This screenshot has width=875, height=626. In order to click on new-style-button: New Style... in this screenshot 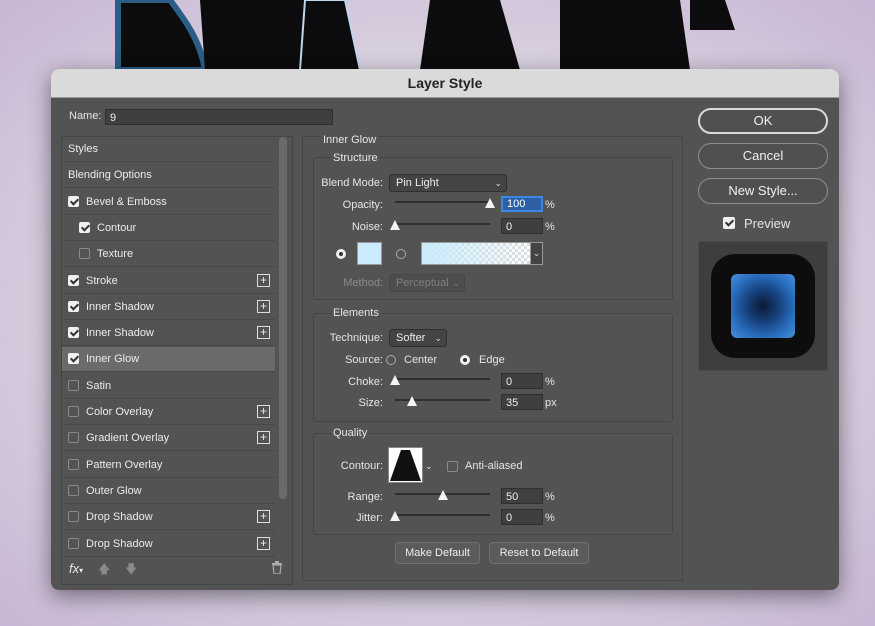, I will do `click(763, 191)`.